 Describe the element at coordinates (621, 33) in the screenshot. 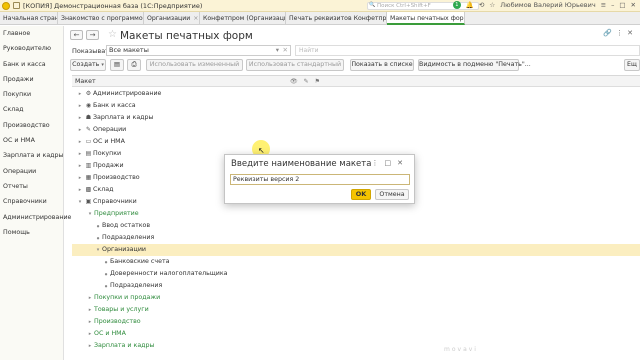

I see `more-icon: ⋮` at that location.